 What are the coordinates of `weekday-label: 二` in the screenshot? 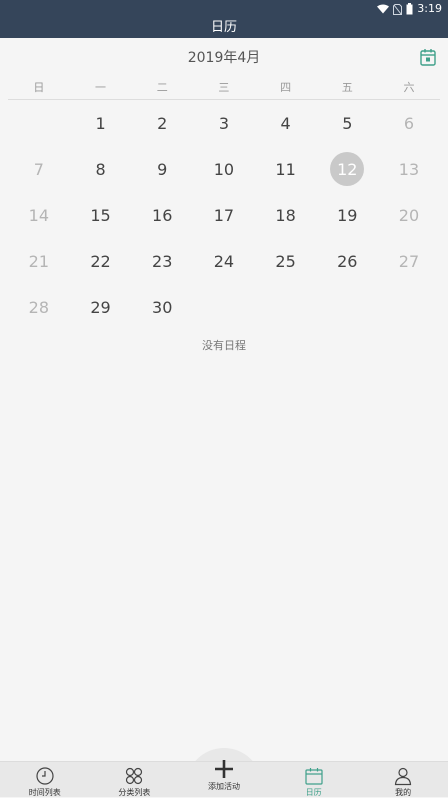 It's located at (162, 87).